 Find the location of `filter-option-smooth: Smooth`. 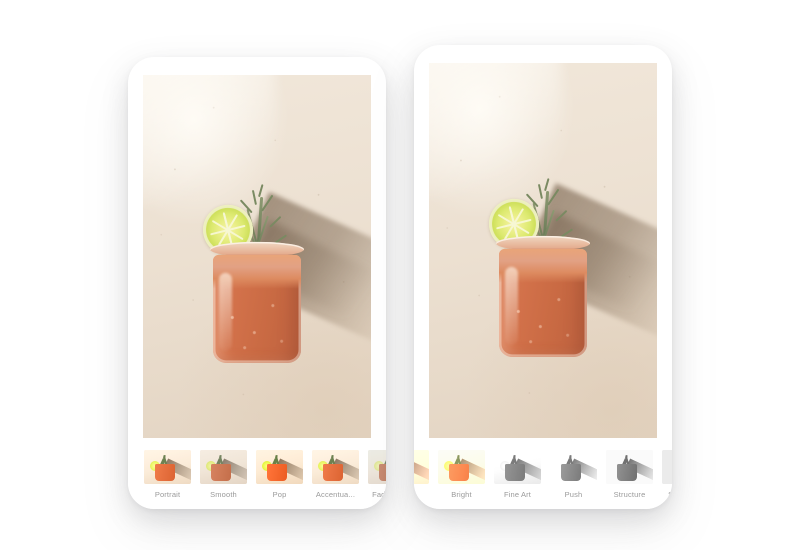

filter-option-smooth: Smooth is located at coordinates (223, 474).